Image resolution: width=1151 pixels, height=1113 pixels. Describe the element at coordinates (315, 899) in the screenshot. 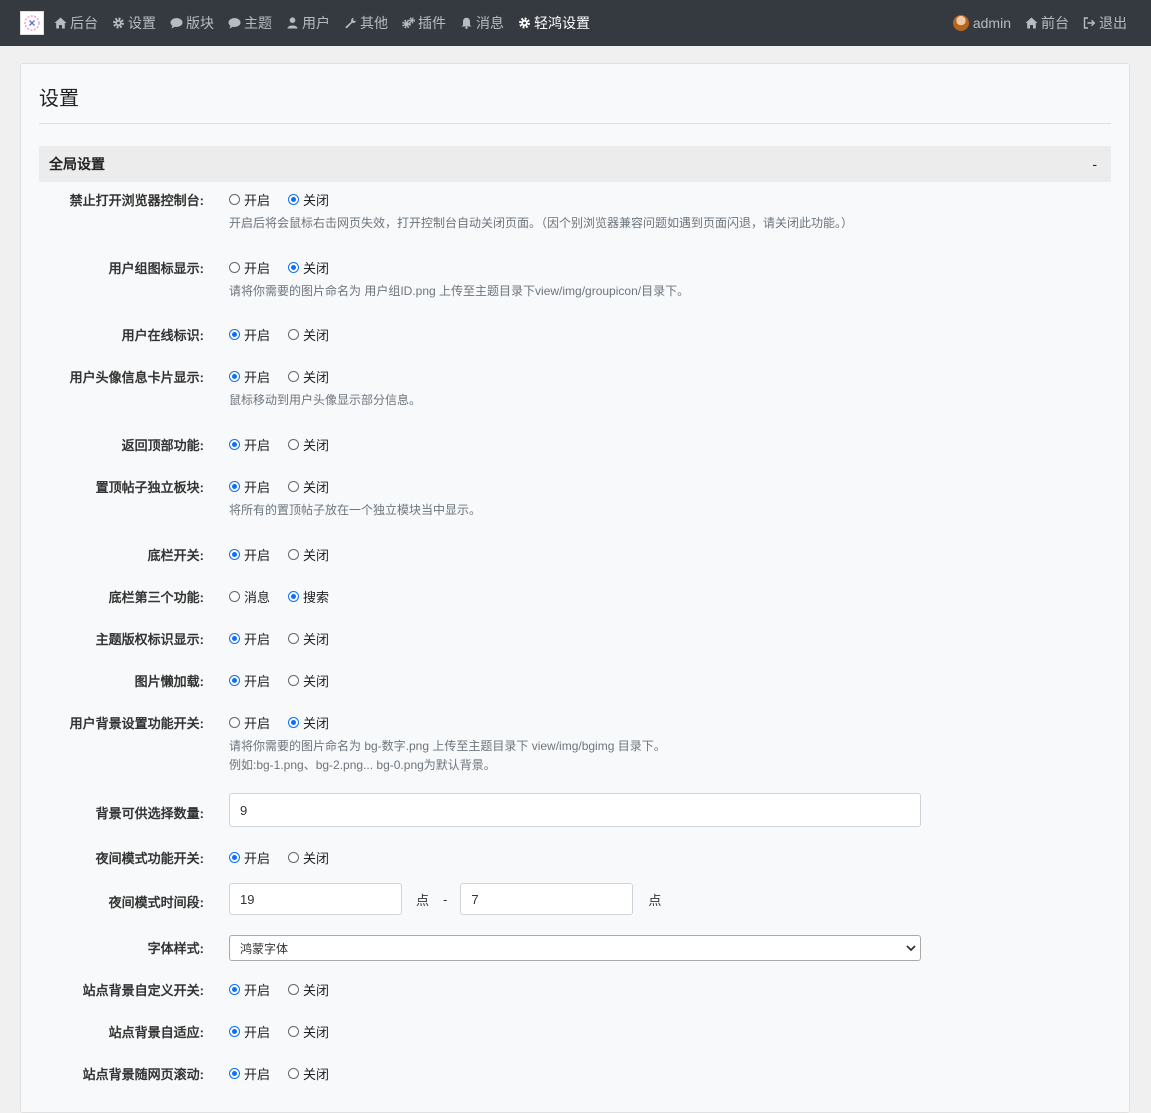

I see `night-start-input` at that location.